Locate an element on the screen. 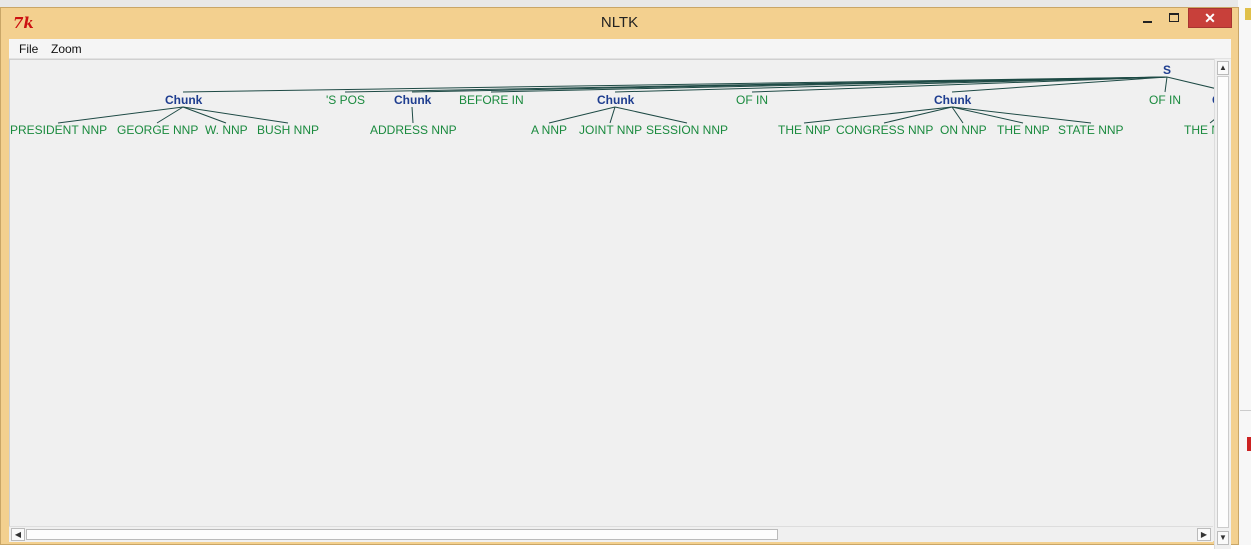 This screenshot has height=549, width=1251. tree-leaf-node: ADDRESS NNP is located at coordinates (413, 130).